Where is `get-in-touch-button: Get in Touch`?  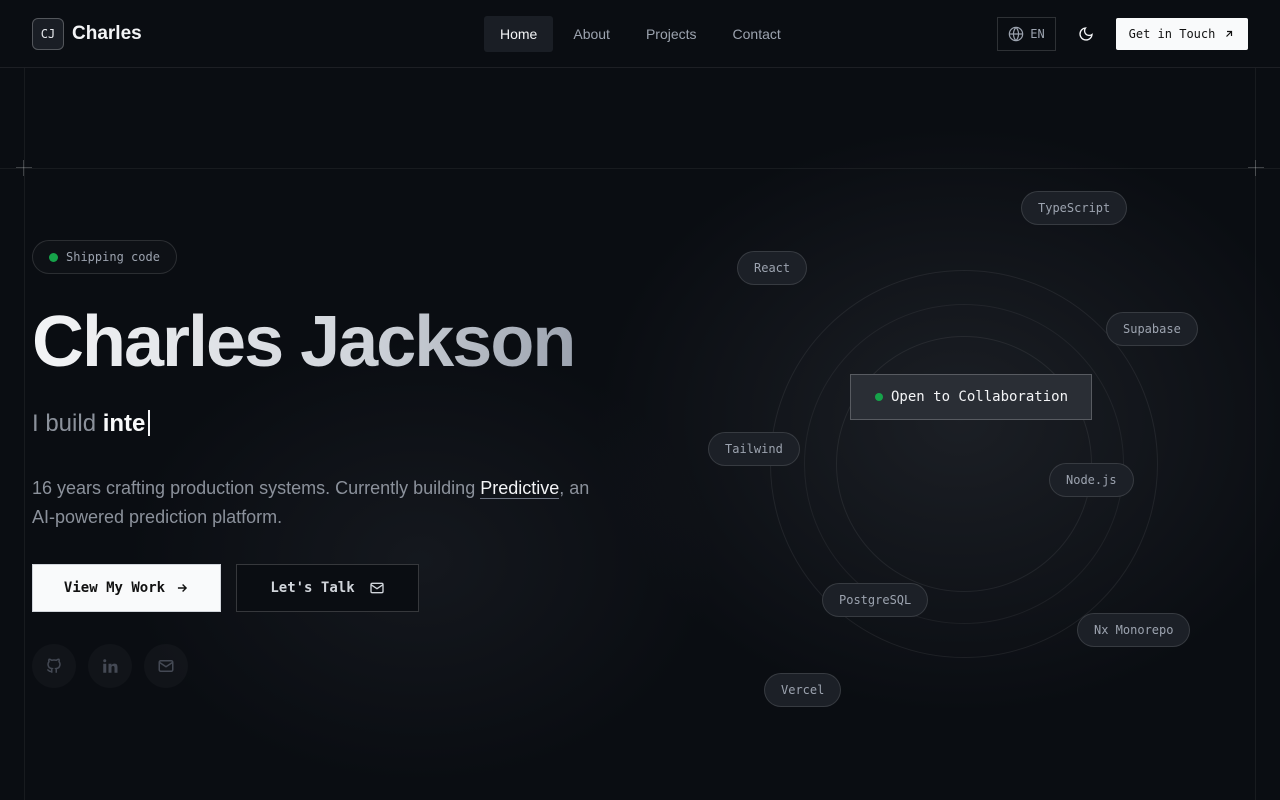
get-in-touch-button: Get in Touch is located at coordinates (1182, 34).